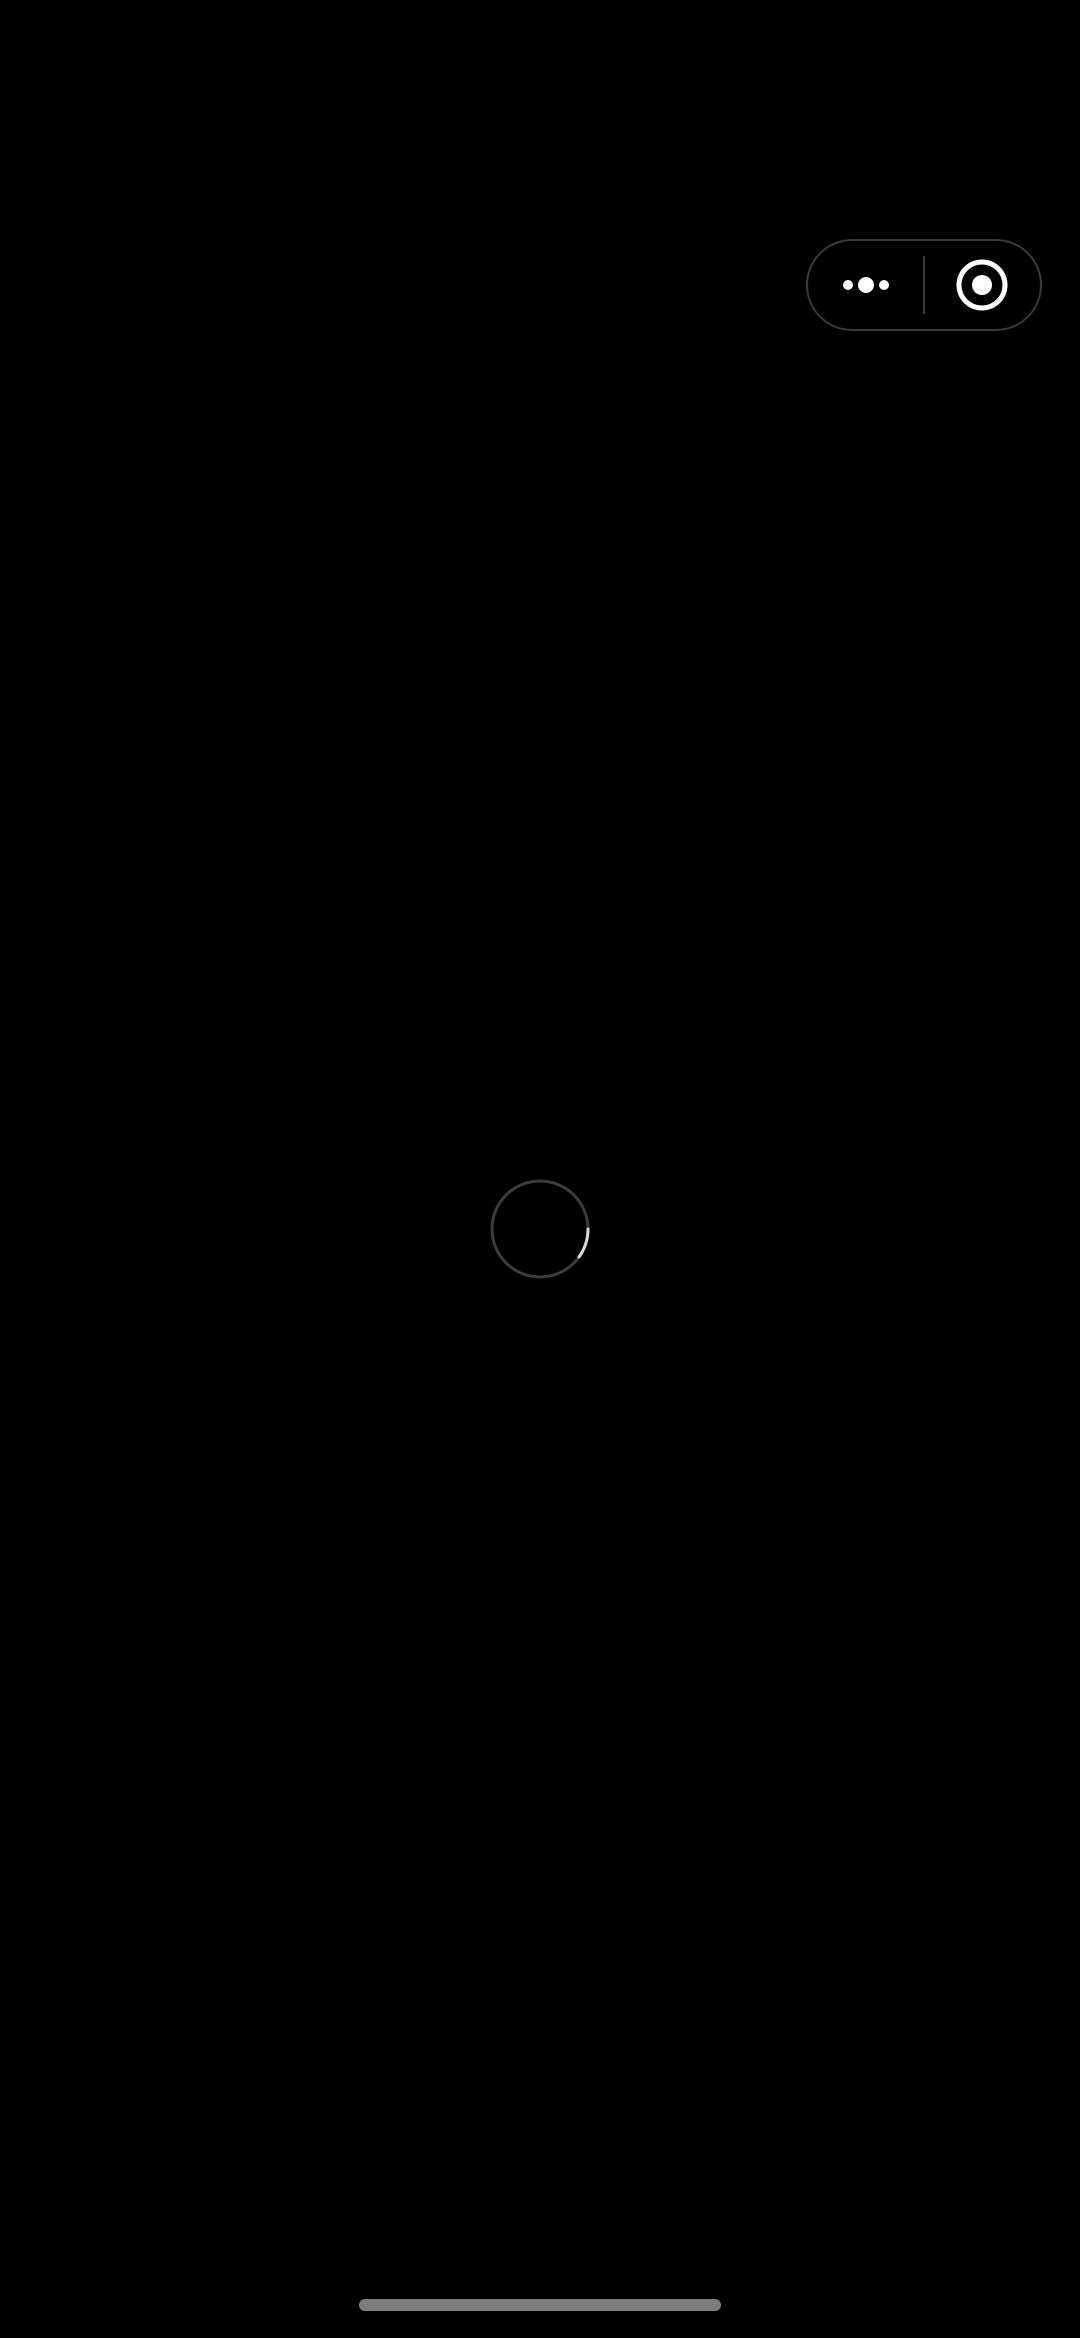  I want to click on close-button, so click(982, 285).